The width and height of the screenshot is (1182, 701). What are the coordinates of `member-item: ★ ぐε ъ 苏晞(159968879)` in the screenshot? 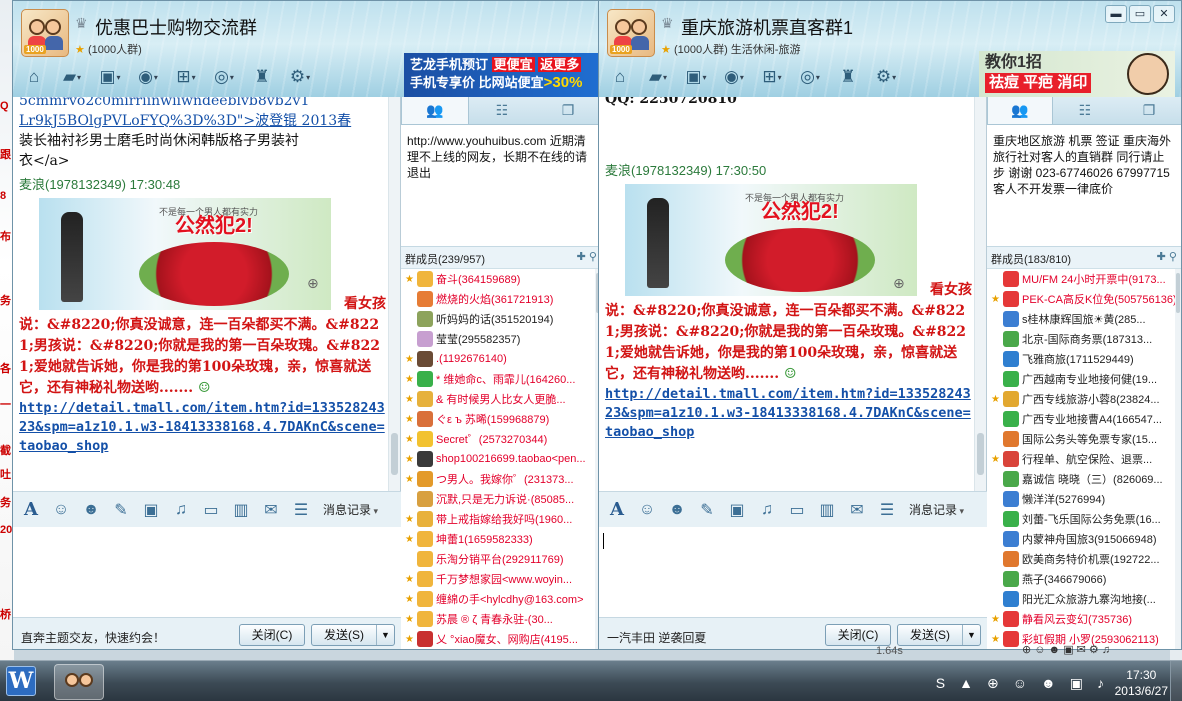 It's located at (501, 419).